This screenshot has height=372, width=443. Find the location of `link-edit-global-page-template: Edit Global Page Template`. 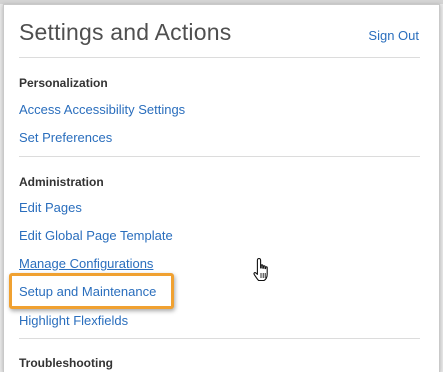

link-edit-global-page-template: Edit Global Page Template is located at coordinates (96, 235).